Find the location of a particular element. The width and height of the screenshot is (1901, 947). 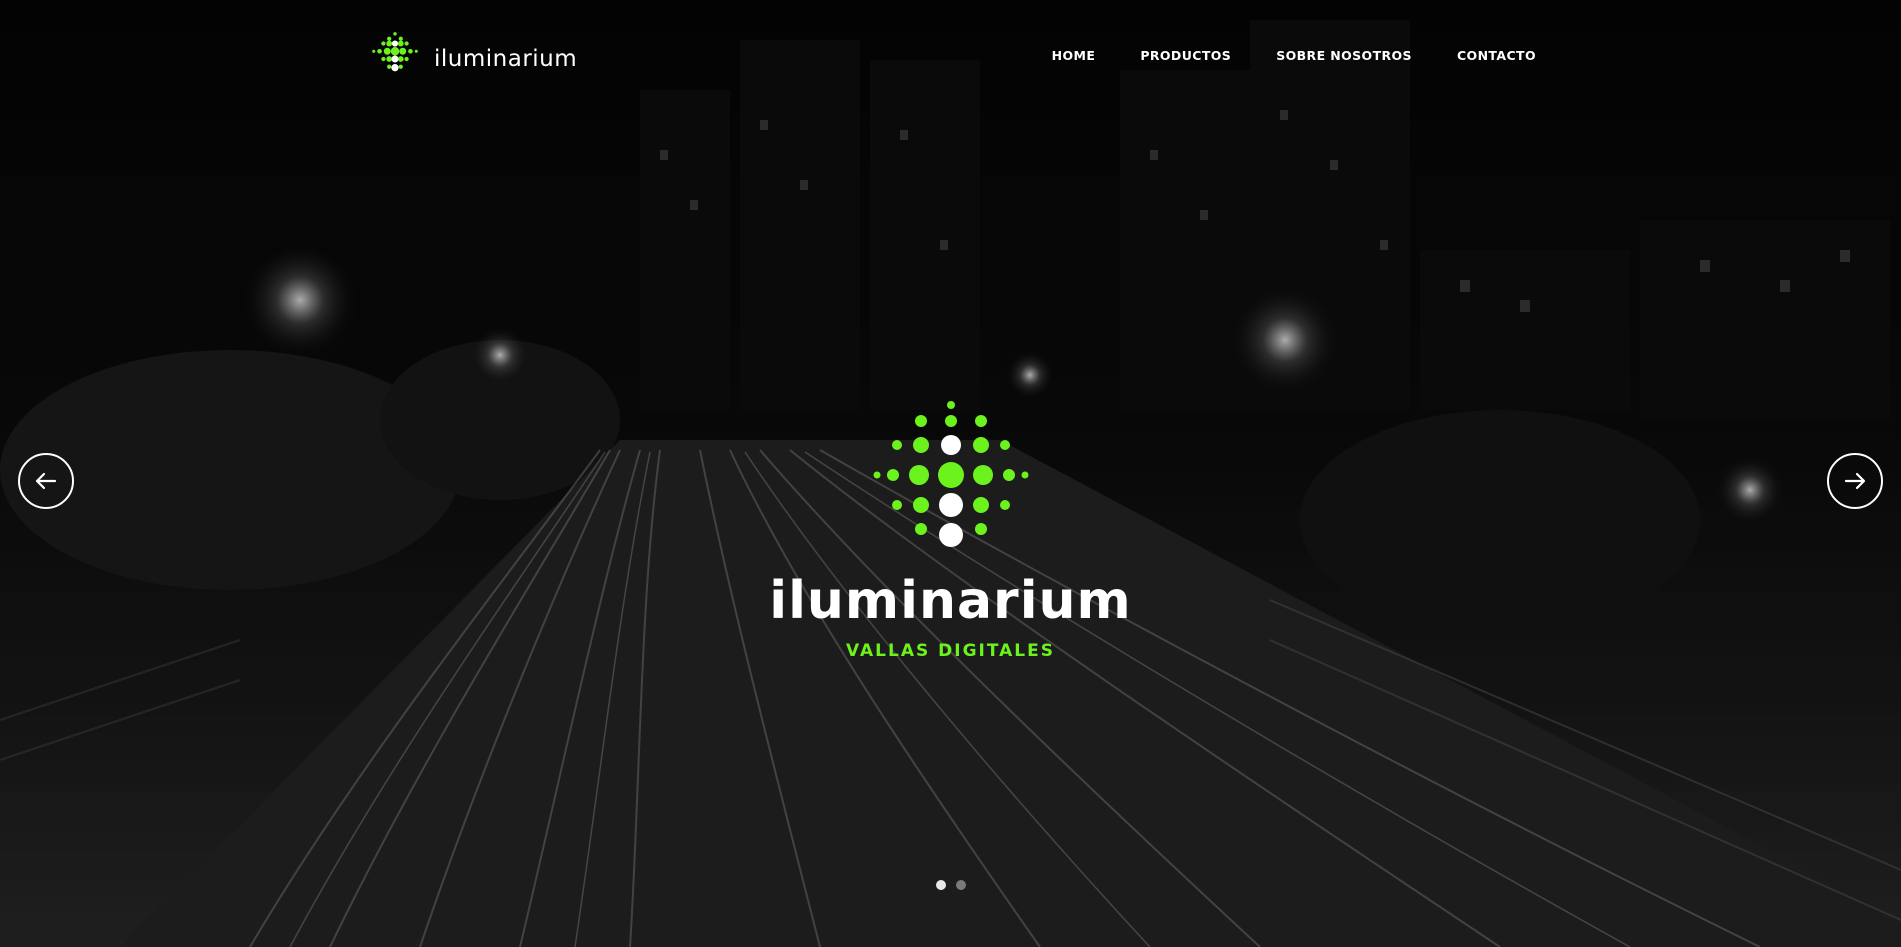

main-nav: HOME PRODUCTOS SOBRE NOSOTROS CONTACTO is located at coordinates (1294, 55).